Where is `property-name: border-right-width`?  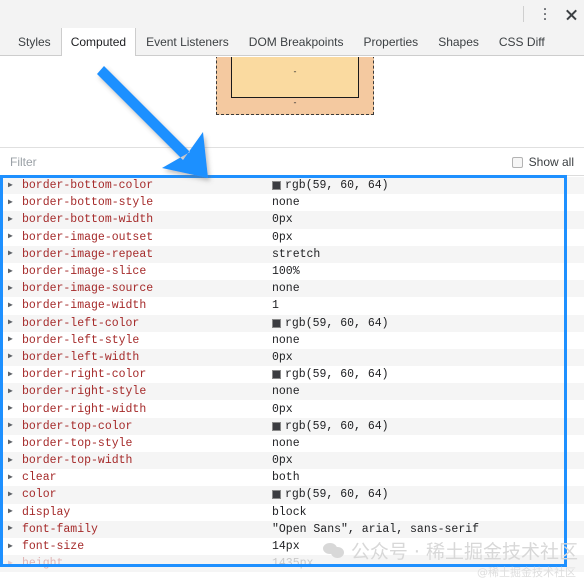
property-name: border-right-width is located at coordinates (84, 409).